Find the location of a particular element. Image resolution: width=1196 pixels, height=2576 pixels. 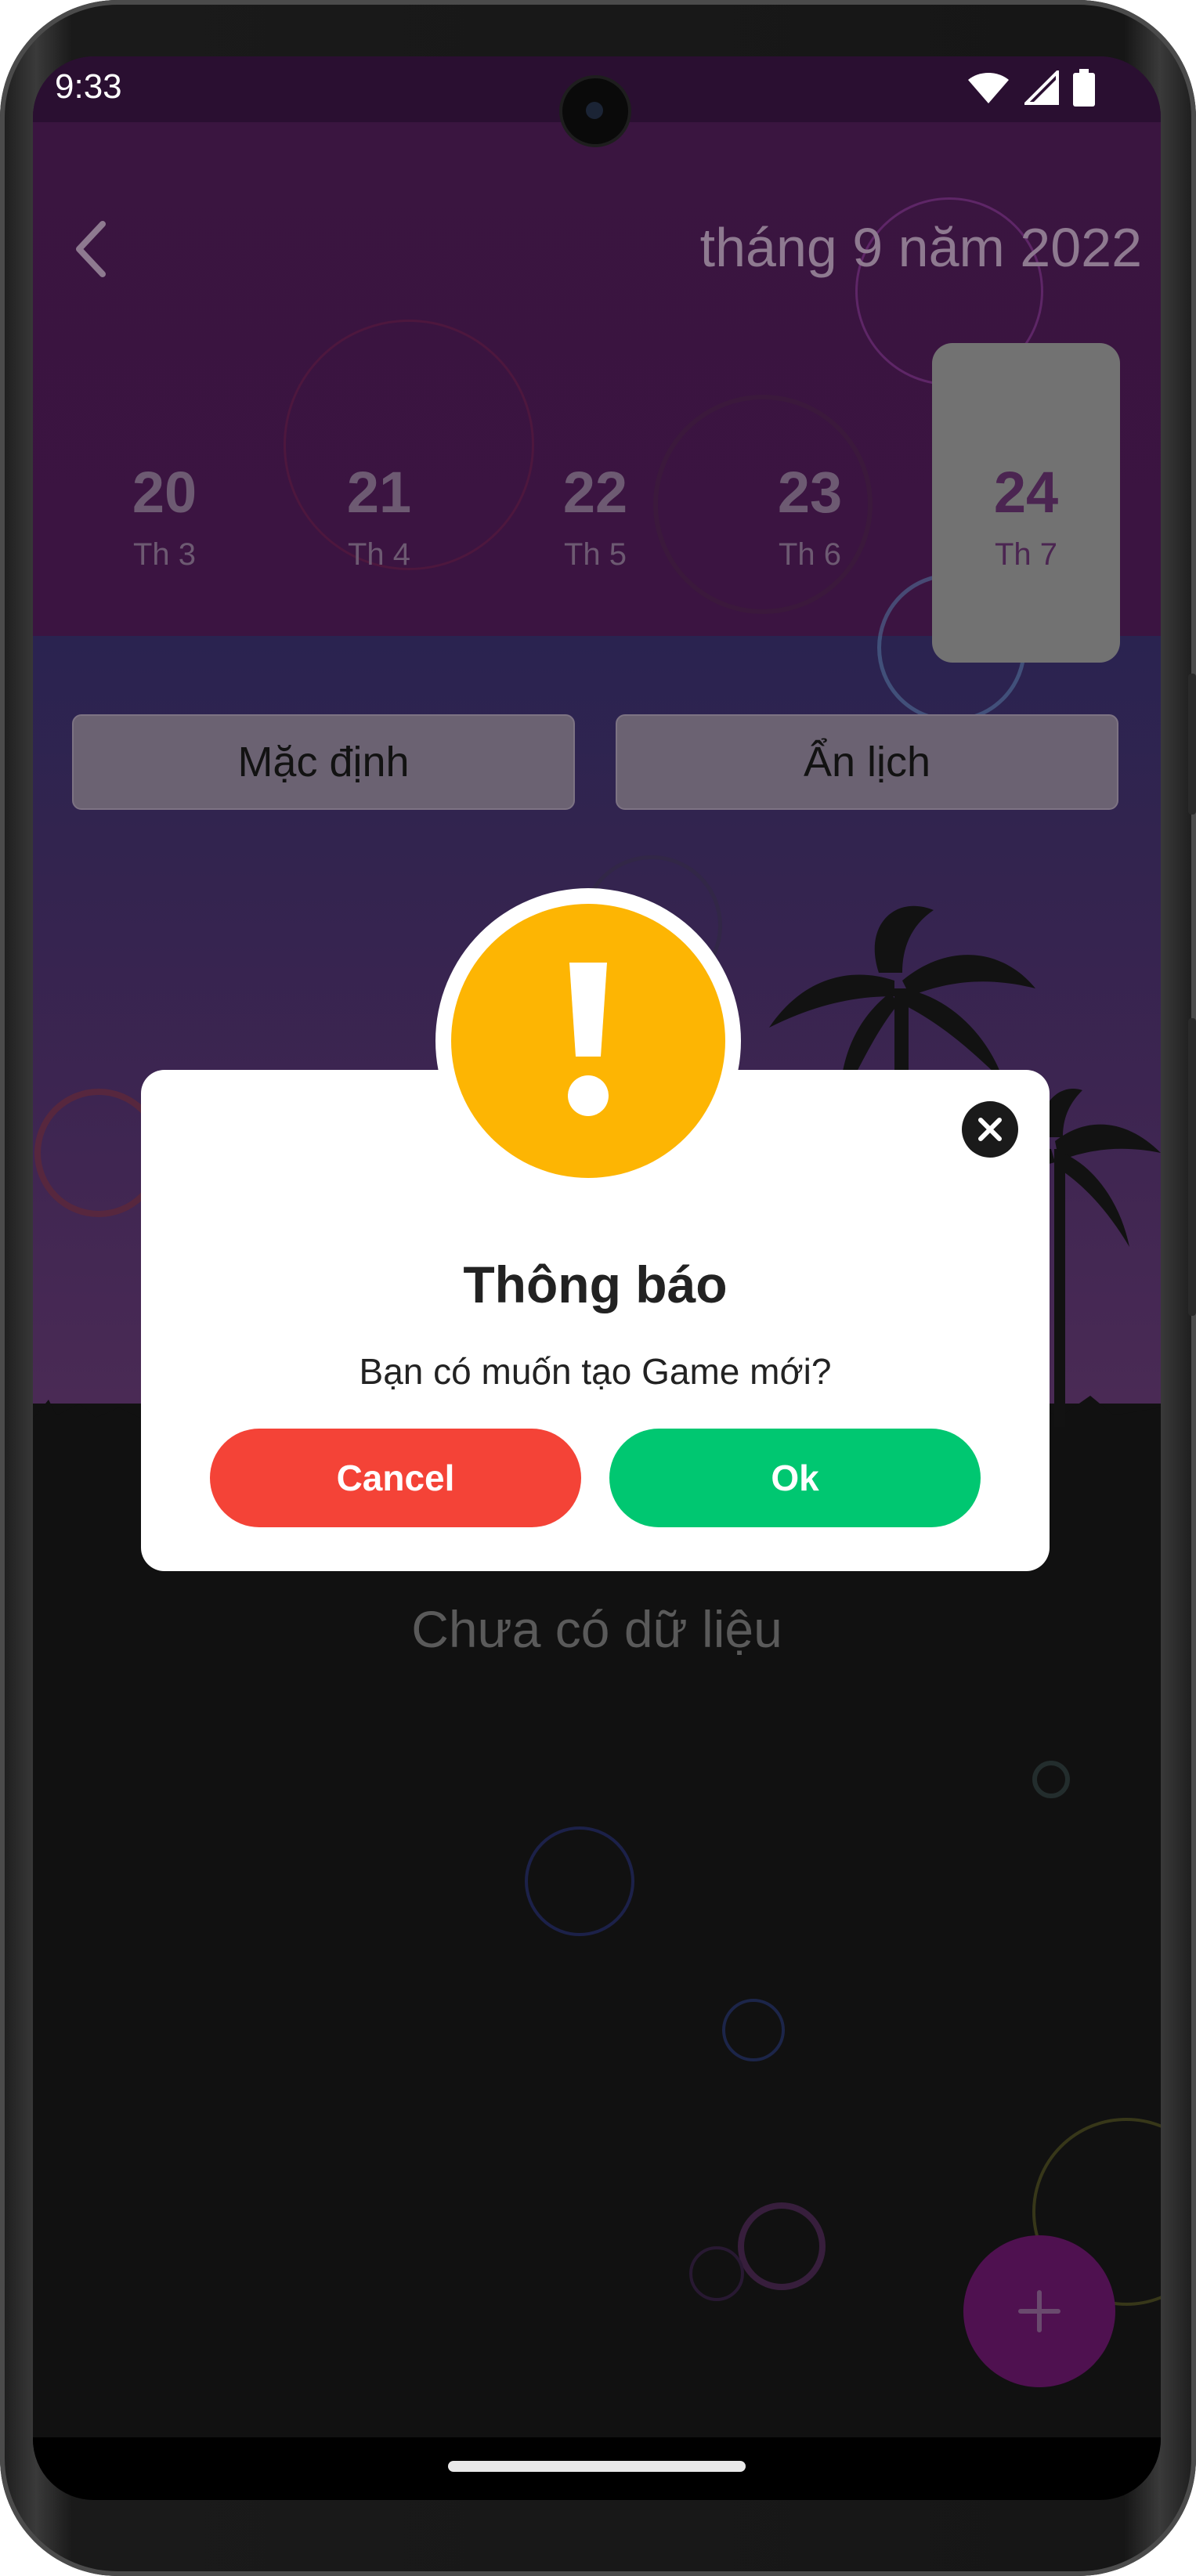

warning-exclamation-icon is located at coordinates (588, 1041).